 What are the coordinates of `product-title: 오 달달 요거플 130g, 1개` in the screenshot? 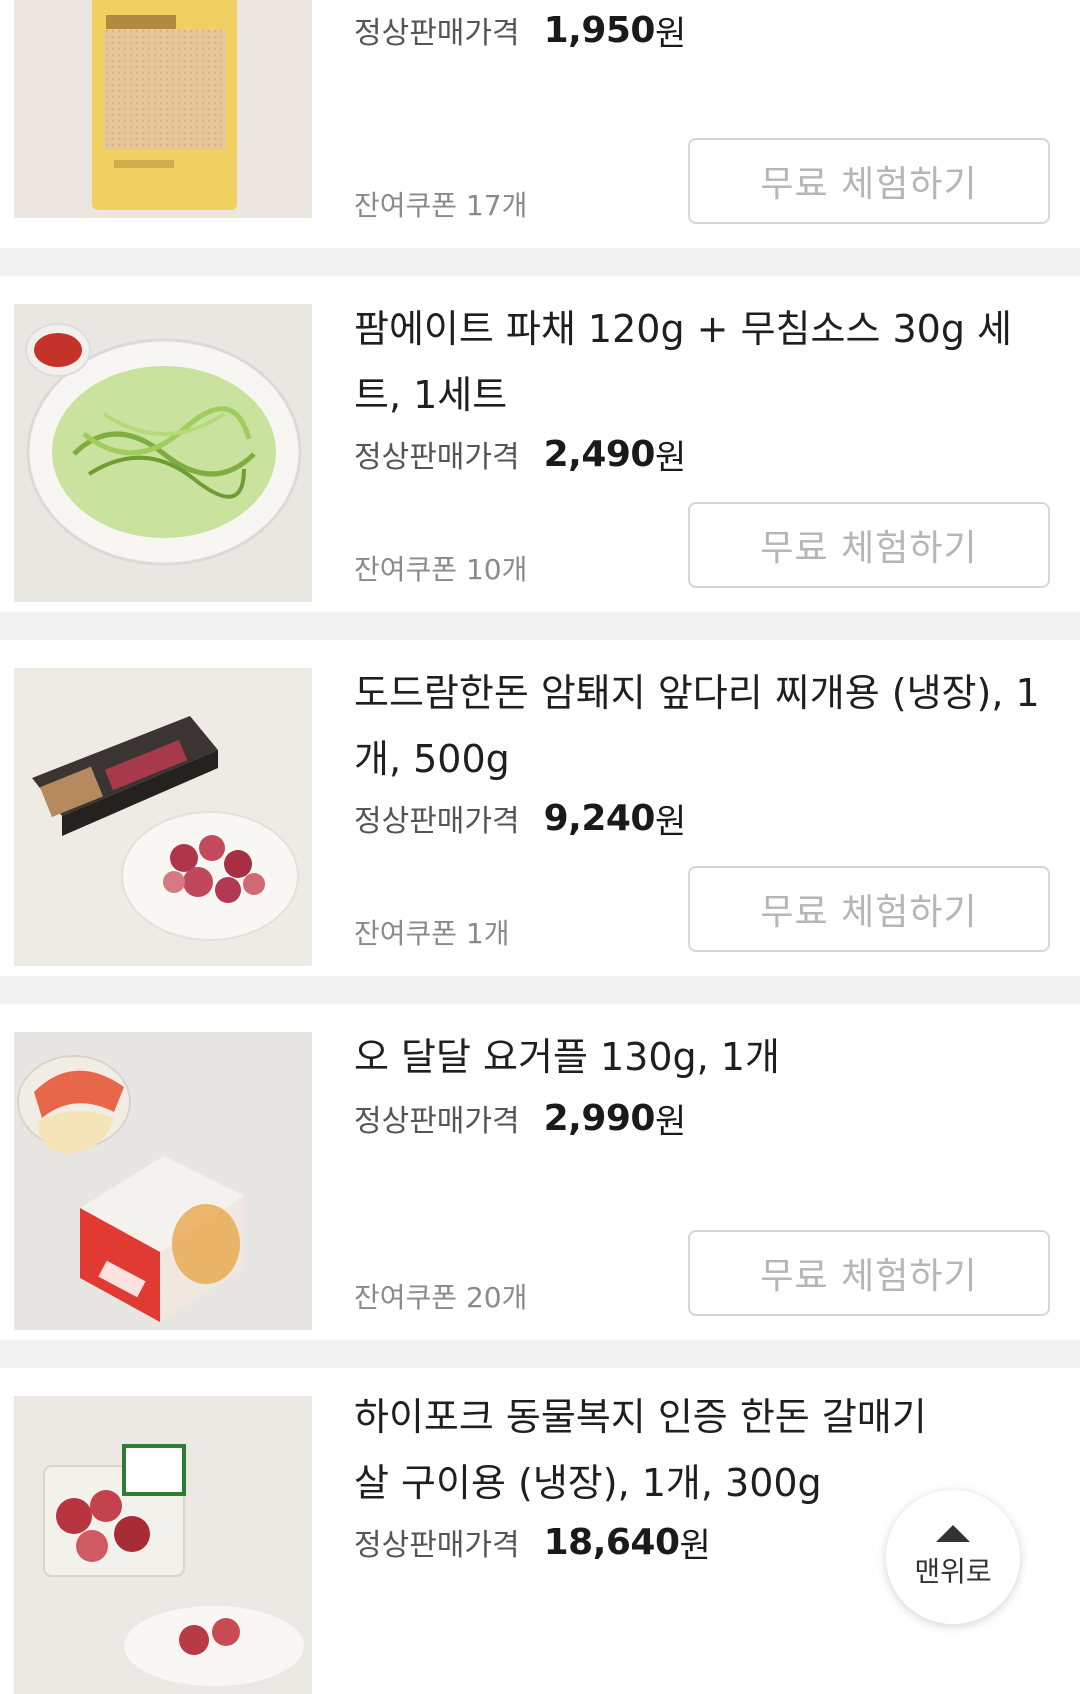 It's located at (704, 1057).